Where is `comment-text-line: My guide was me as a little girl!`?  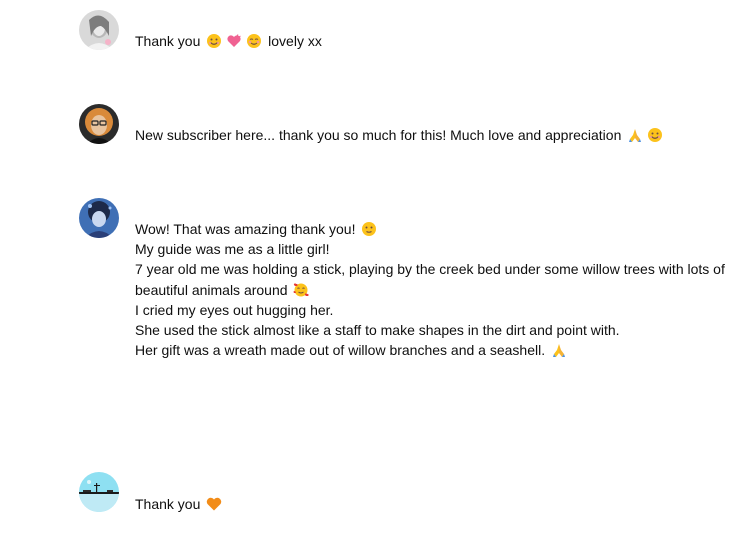
comment-text-line: My guide was me as a little girl! is located at coordinates (232, 249).